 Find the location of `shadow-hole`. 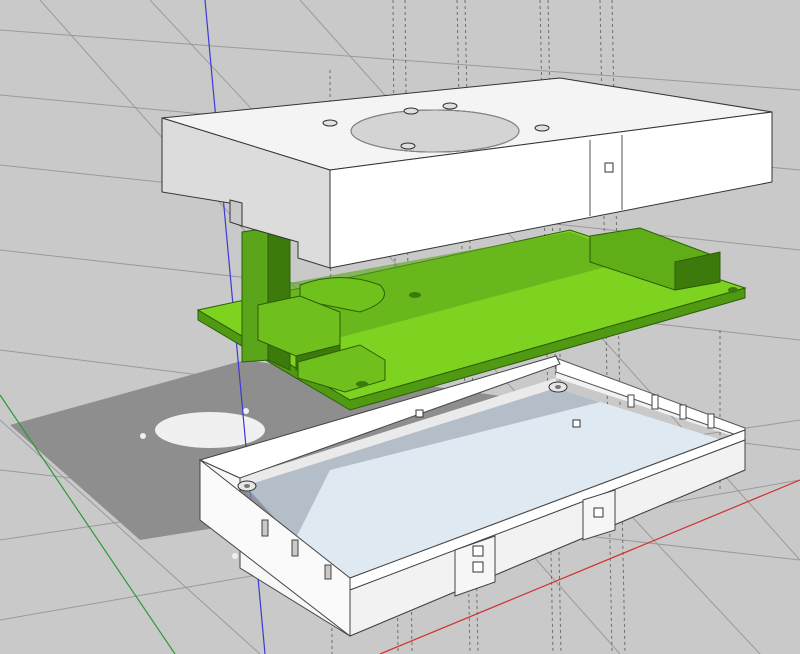

shadow-hole is located at coordinates (210, 430).